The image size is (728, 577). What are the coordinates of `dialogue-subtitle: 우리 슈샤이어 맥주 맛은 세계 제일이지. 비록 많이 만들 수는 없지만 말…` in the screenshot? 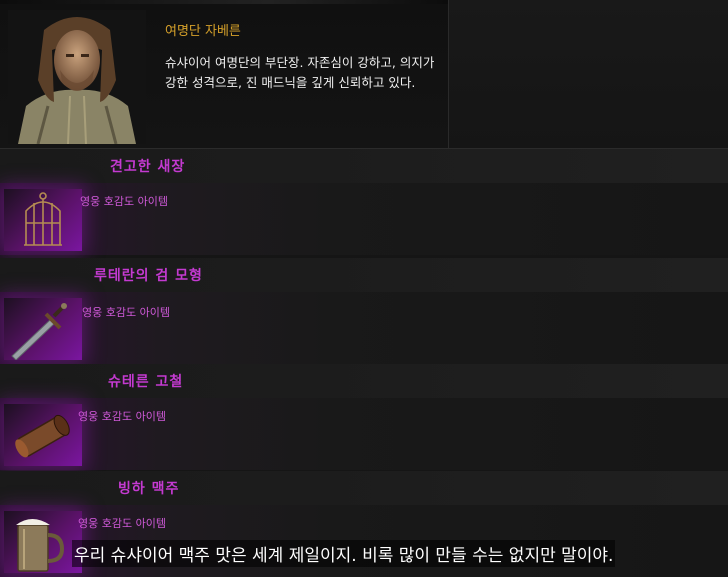 It's located at (344, 553).